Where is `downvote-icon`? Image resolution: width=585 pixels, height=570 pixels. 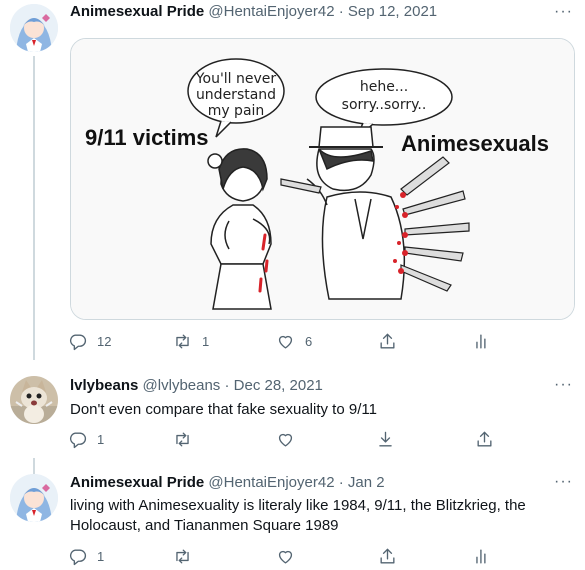 downvote-icon is located at coordinates (385, 439).